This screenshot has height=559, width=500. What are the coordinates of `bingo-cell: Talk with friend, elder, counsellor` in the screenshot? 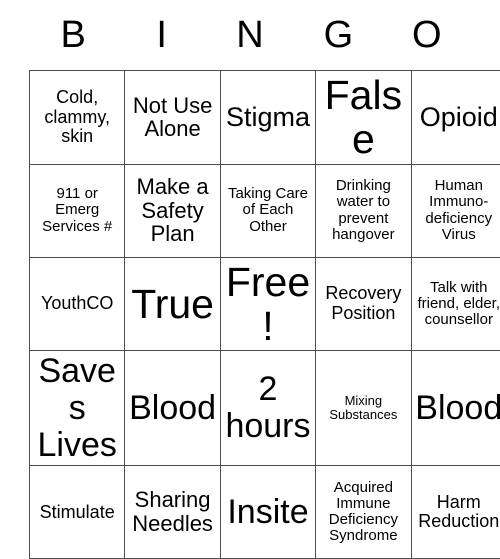 It's located at (455, 304).